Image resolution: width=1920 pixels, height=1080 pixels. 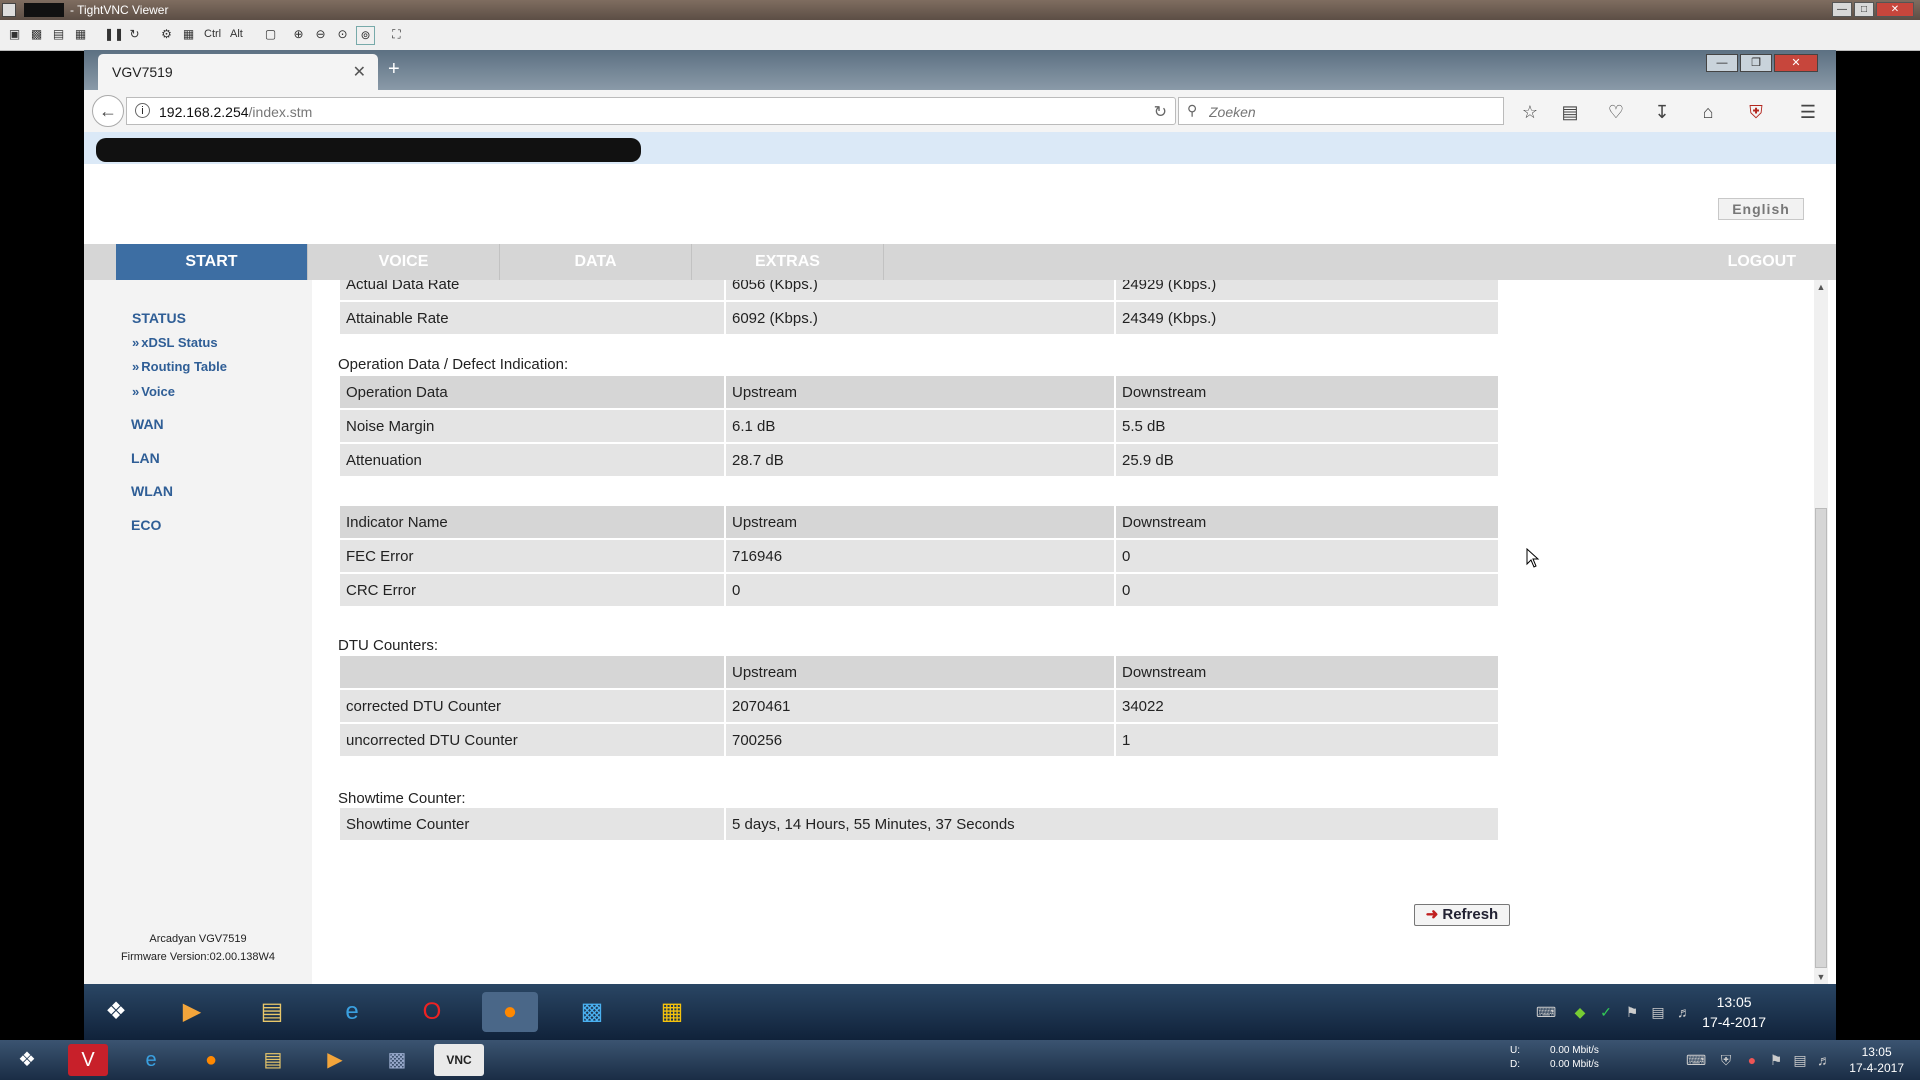 I want to click on host-app-icon: ▩, so click(x=397, y=1060).